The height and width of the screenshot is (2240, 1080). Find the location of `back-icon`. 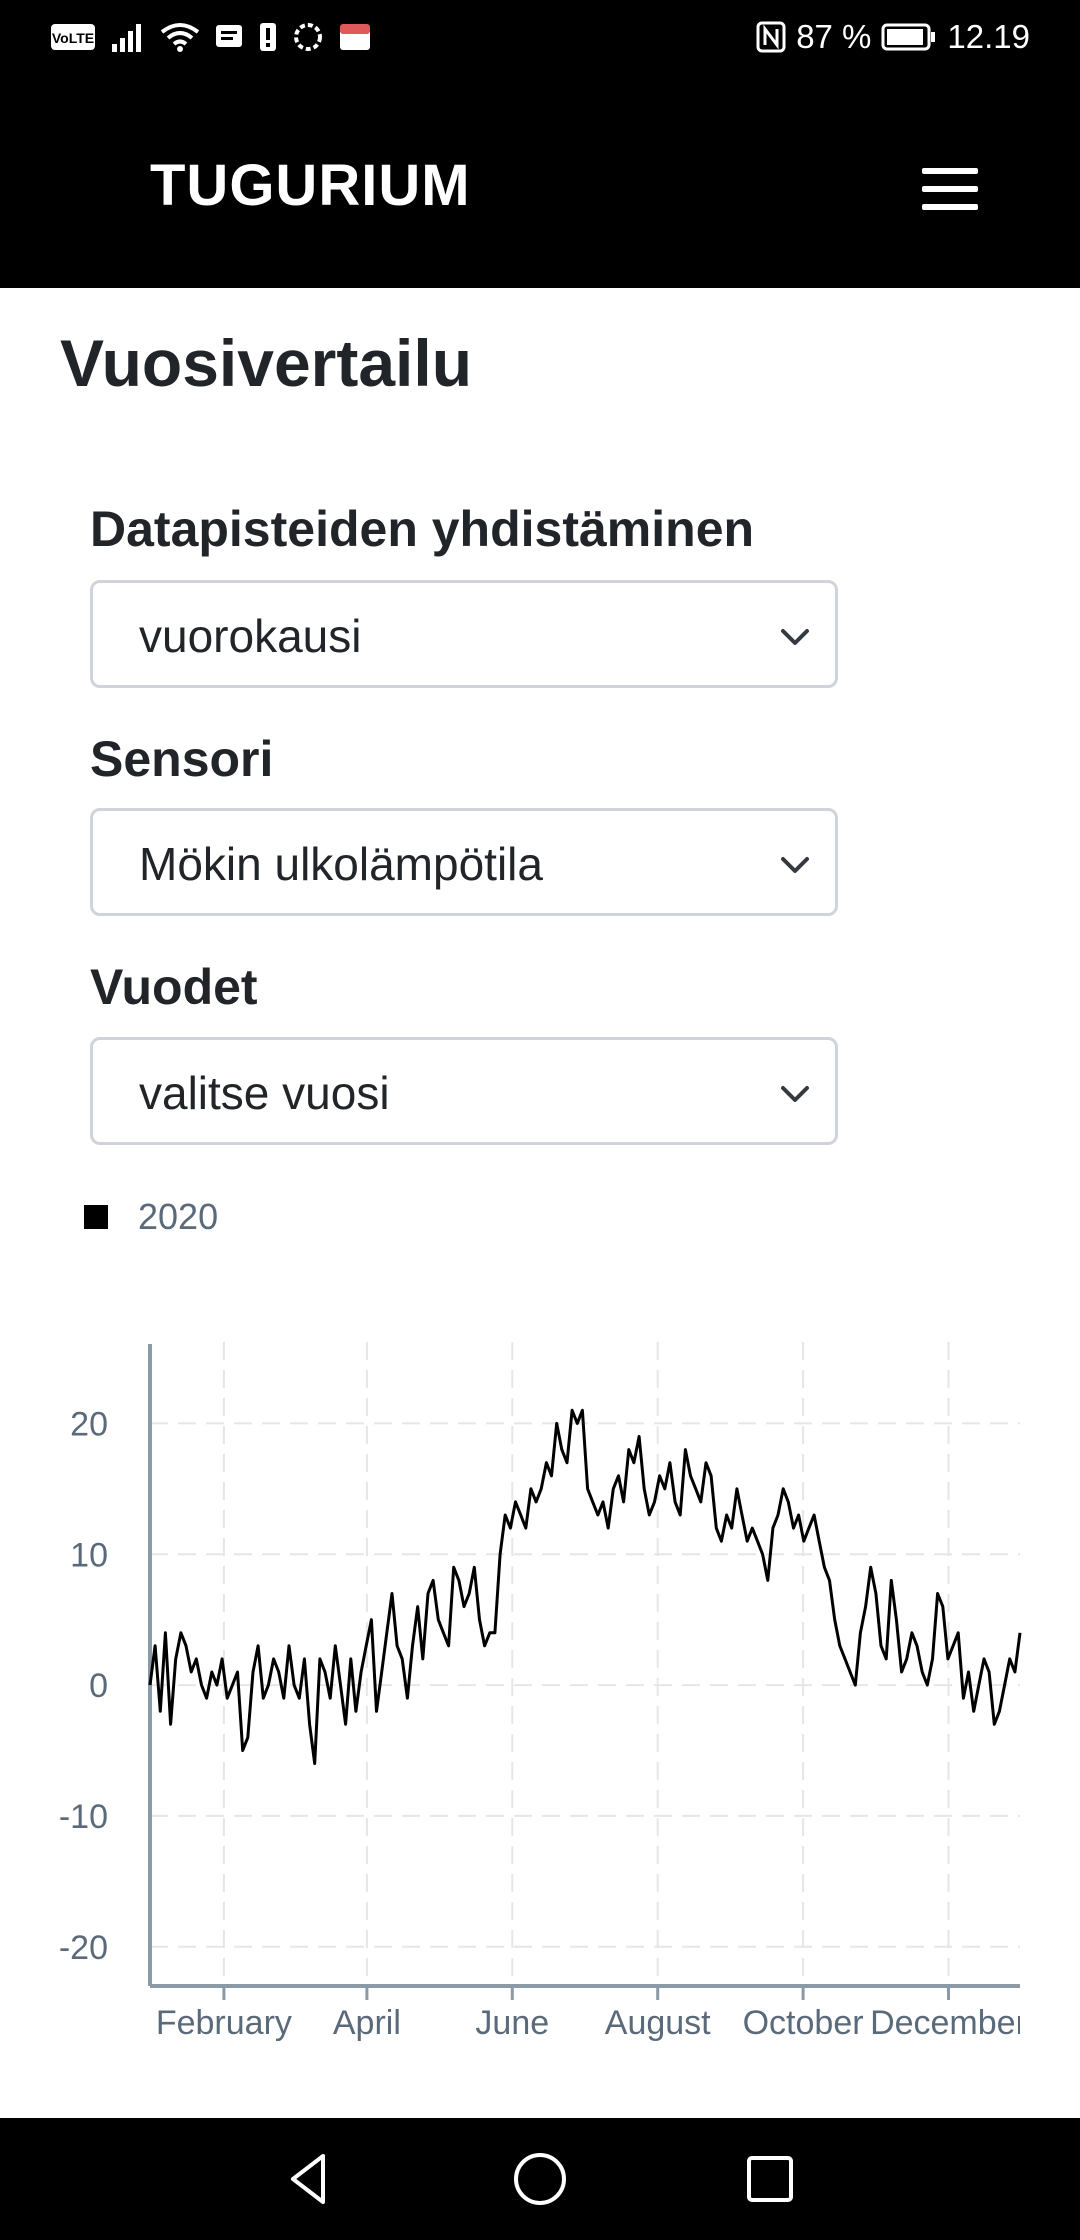

back-icon is located at coordinates (310, 2179).